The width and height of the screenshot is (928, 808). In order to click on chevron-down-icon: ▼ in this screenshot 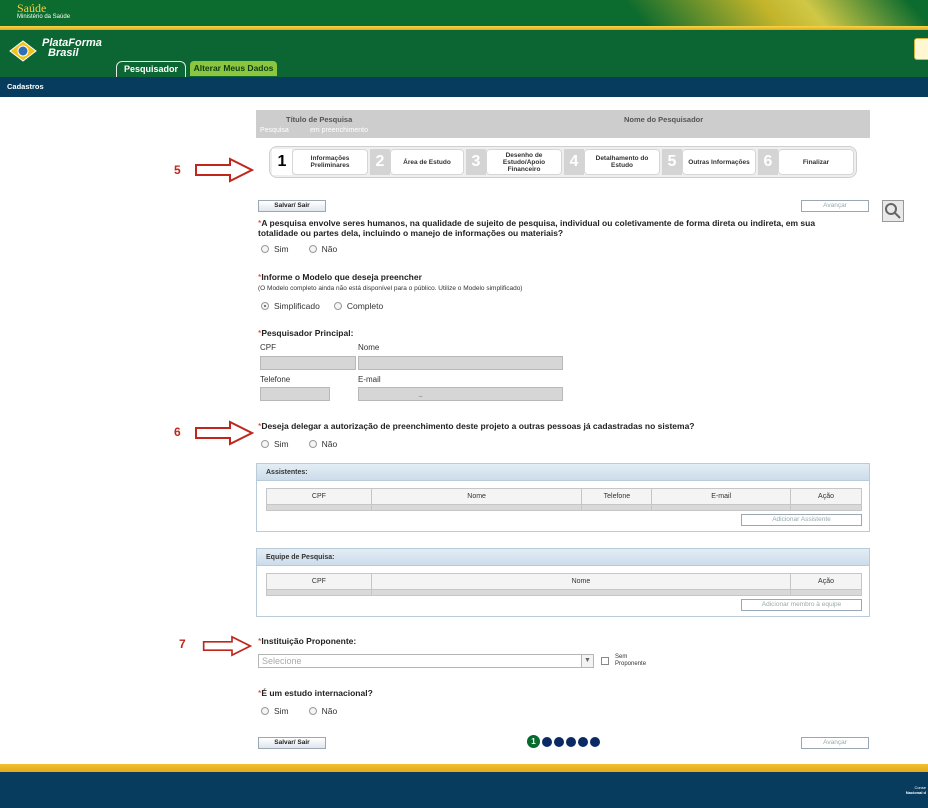, I will do `click(587, 661)`.